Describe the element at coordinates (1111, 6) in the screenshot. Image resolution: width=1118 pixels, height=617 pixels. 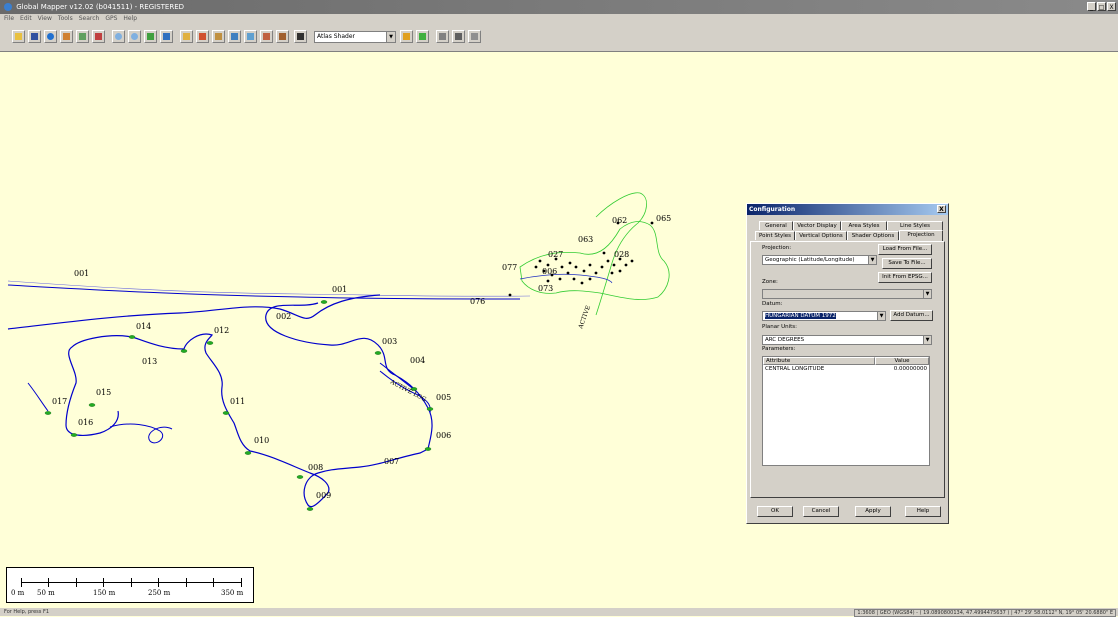
I see `close-button: X` at that location.